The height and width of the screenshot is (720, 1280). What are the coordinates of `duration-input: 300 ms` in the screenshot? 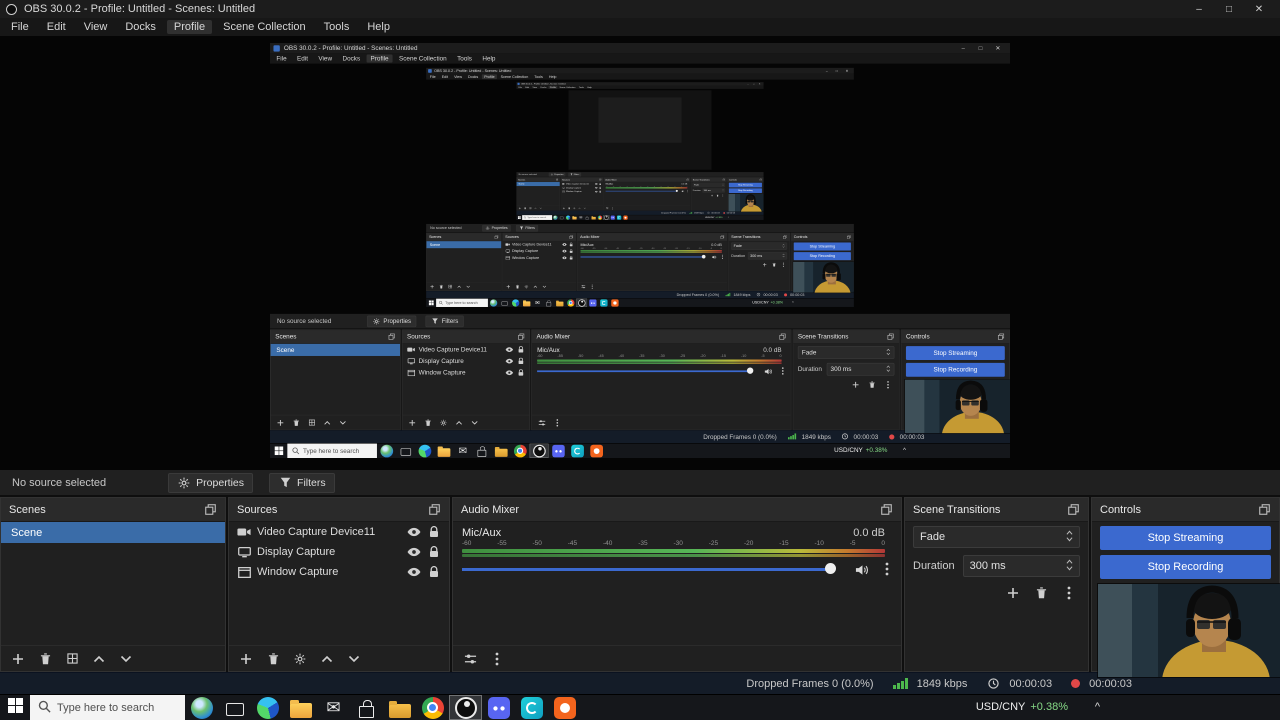 It's located at (1021, 566).